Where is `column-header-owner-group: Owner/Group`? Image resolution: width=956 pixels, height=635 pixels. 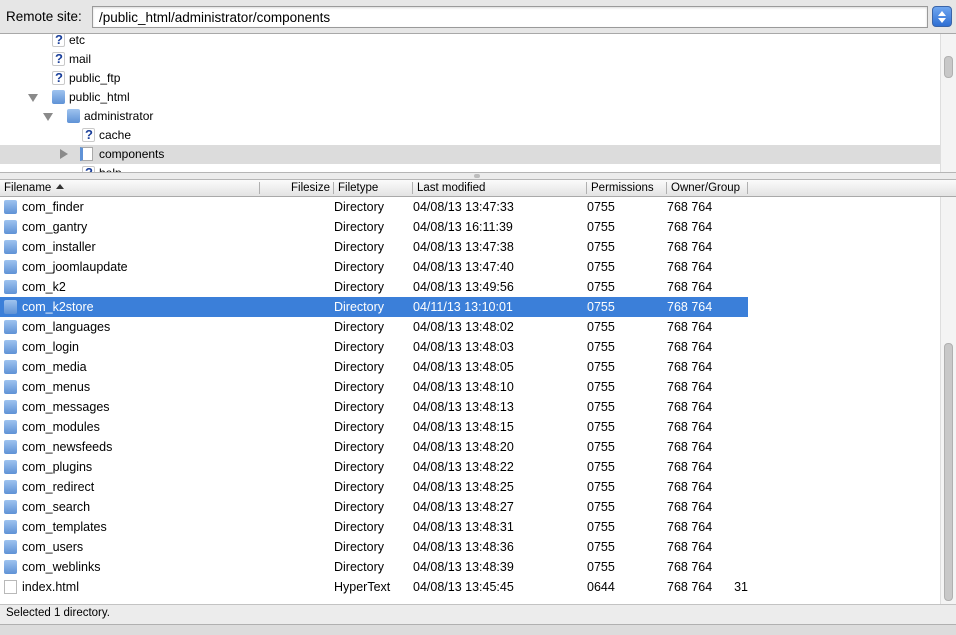 column-header-owner-group: Owner/Group is located at coordinates (705, 188).